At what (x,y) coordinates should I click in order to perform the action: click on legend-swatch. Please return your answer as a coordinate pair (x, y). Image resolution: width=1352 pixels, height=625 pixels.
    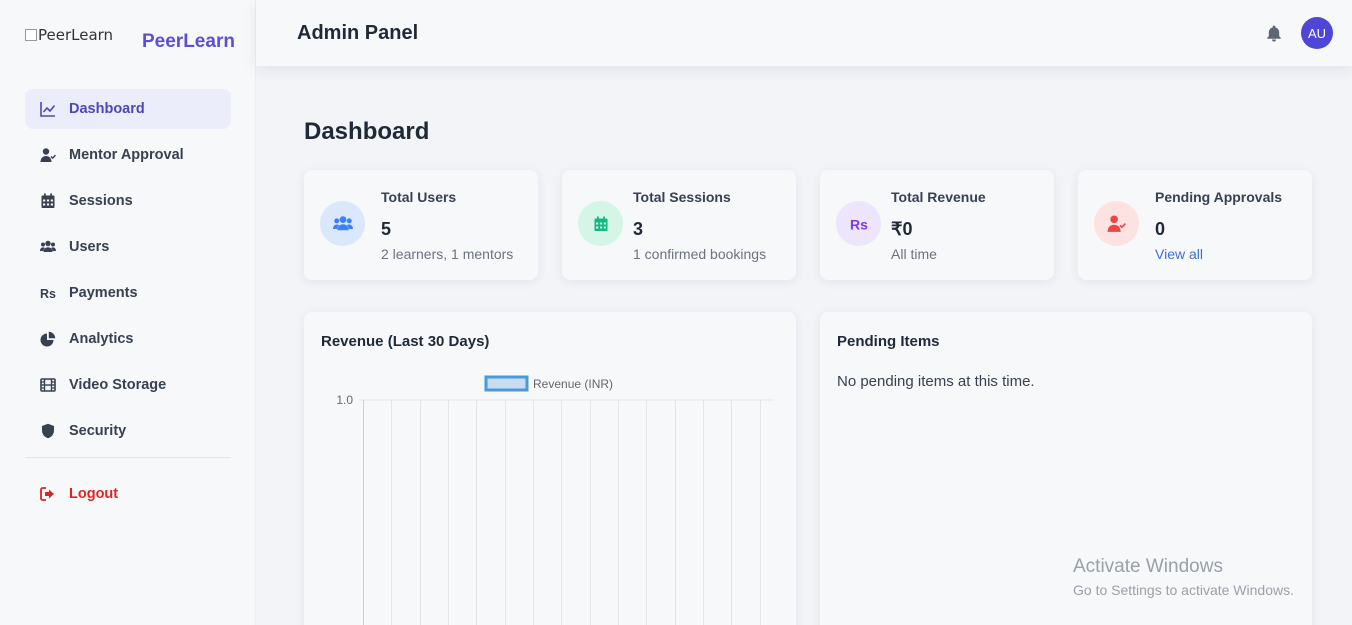
    Looking at the image, I should click on (506, 383).